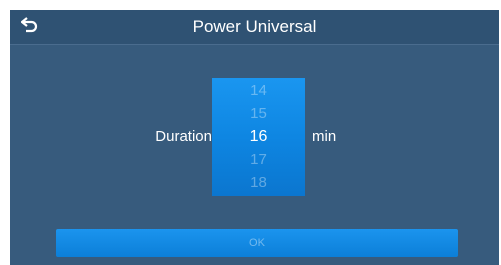 This screenshot has width=501, height=265. What do you see at coordinates (258, 91) in the screenshot?
I see `picker-option: 14` at bounding box center [258, 91].